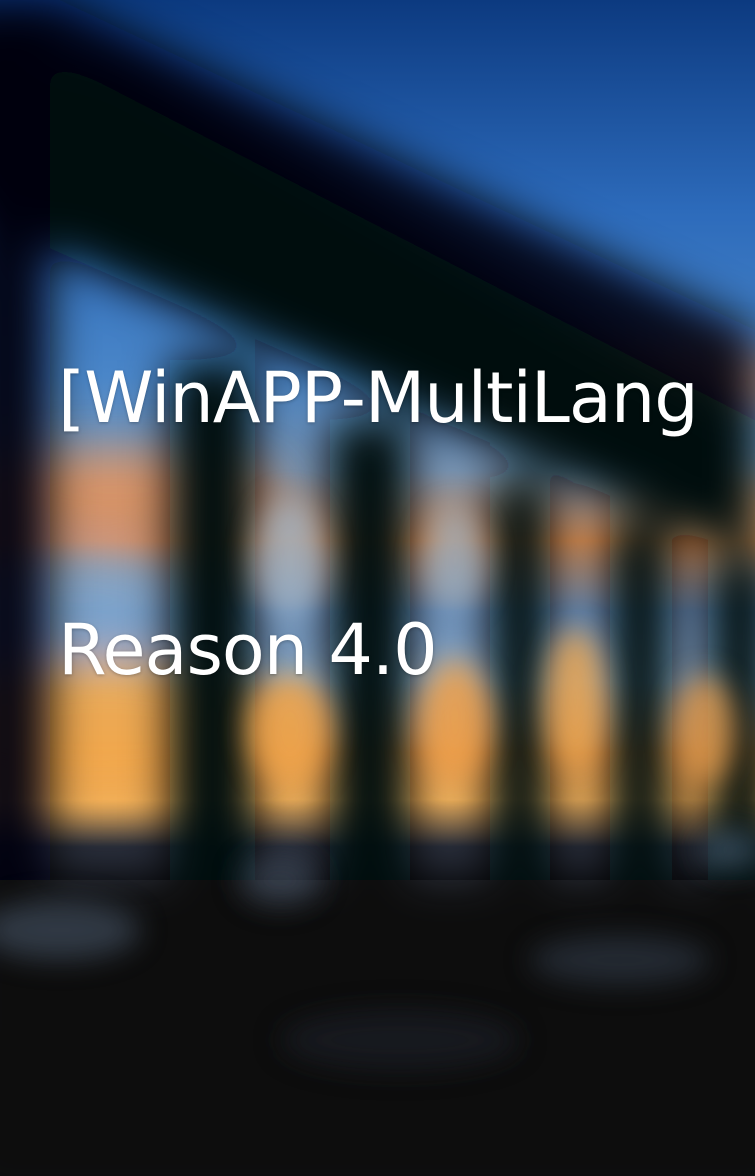 The height and width of the screenshot is (1176, 755). Describe the element at coordinates (248, 650) in the screenshot. I see `cover-title-line-2: Reason 4.0` at that location.